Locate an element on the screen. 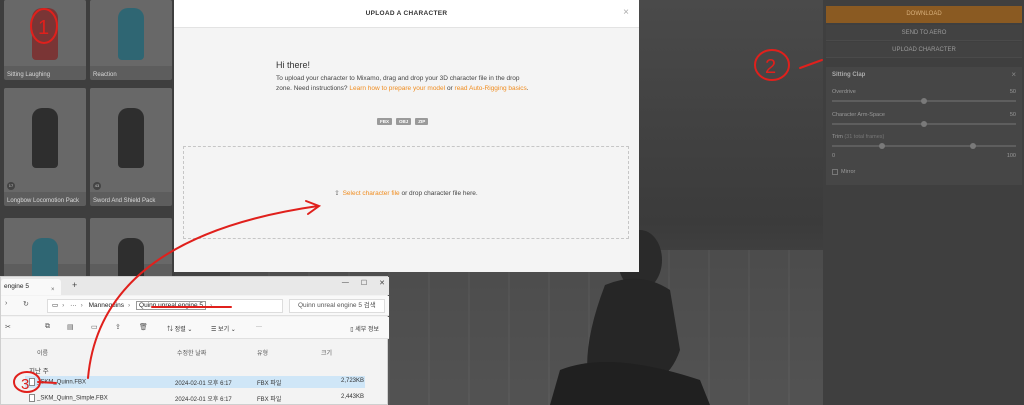 This screenshot has height=405, width=1024. sort-dropdown: ⇅ 정렬 ⌄ is located at coordinates (179, 328).